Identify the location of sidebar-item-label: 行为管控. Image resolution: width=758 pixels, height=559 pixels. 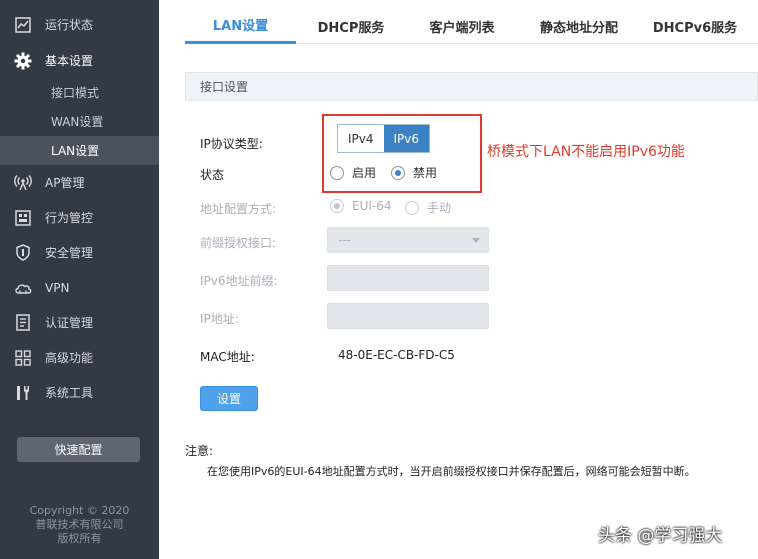
(69, 218).